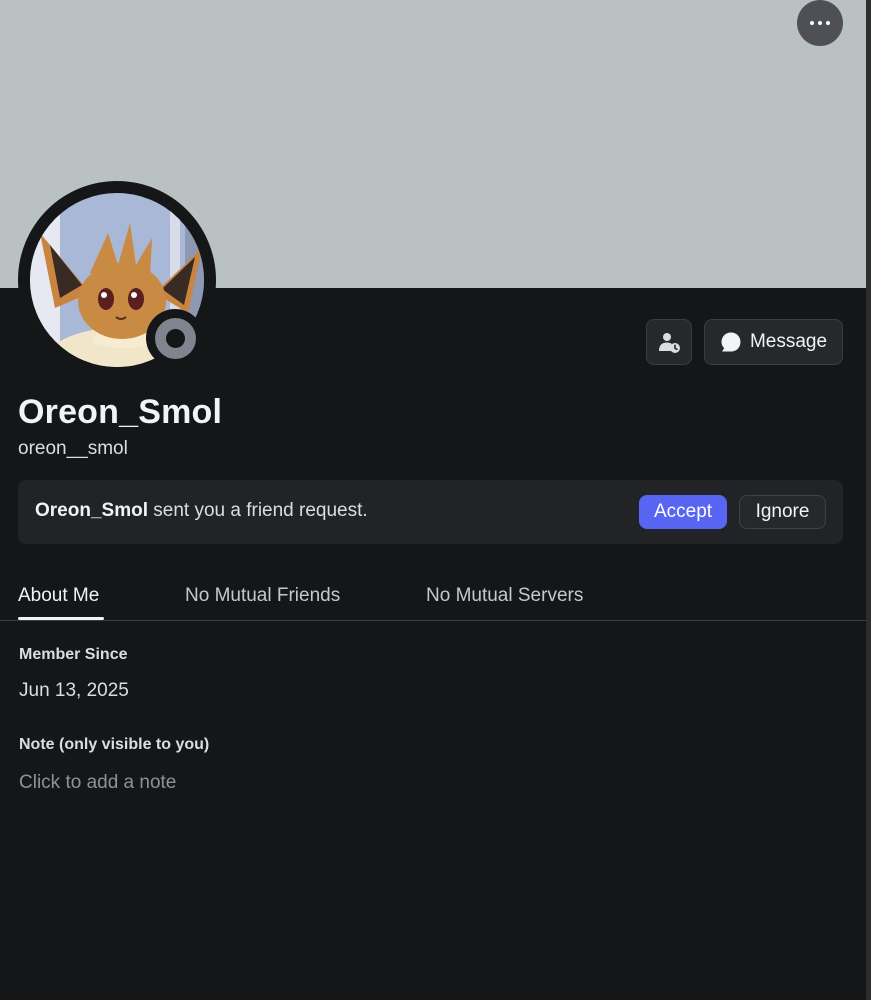  What do you see at coordinates (504, 596) in the screenshot?
I see `tab-mutual-servers: No Mutual Servers` at bounding box center [504, 596].